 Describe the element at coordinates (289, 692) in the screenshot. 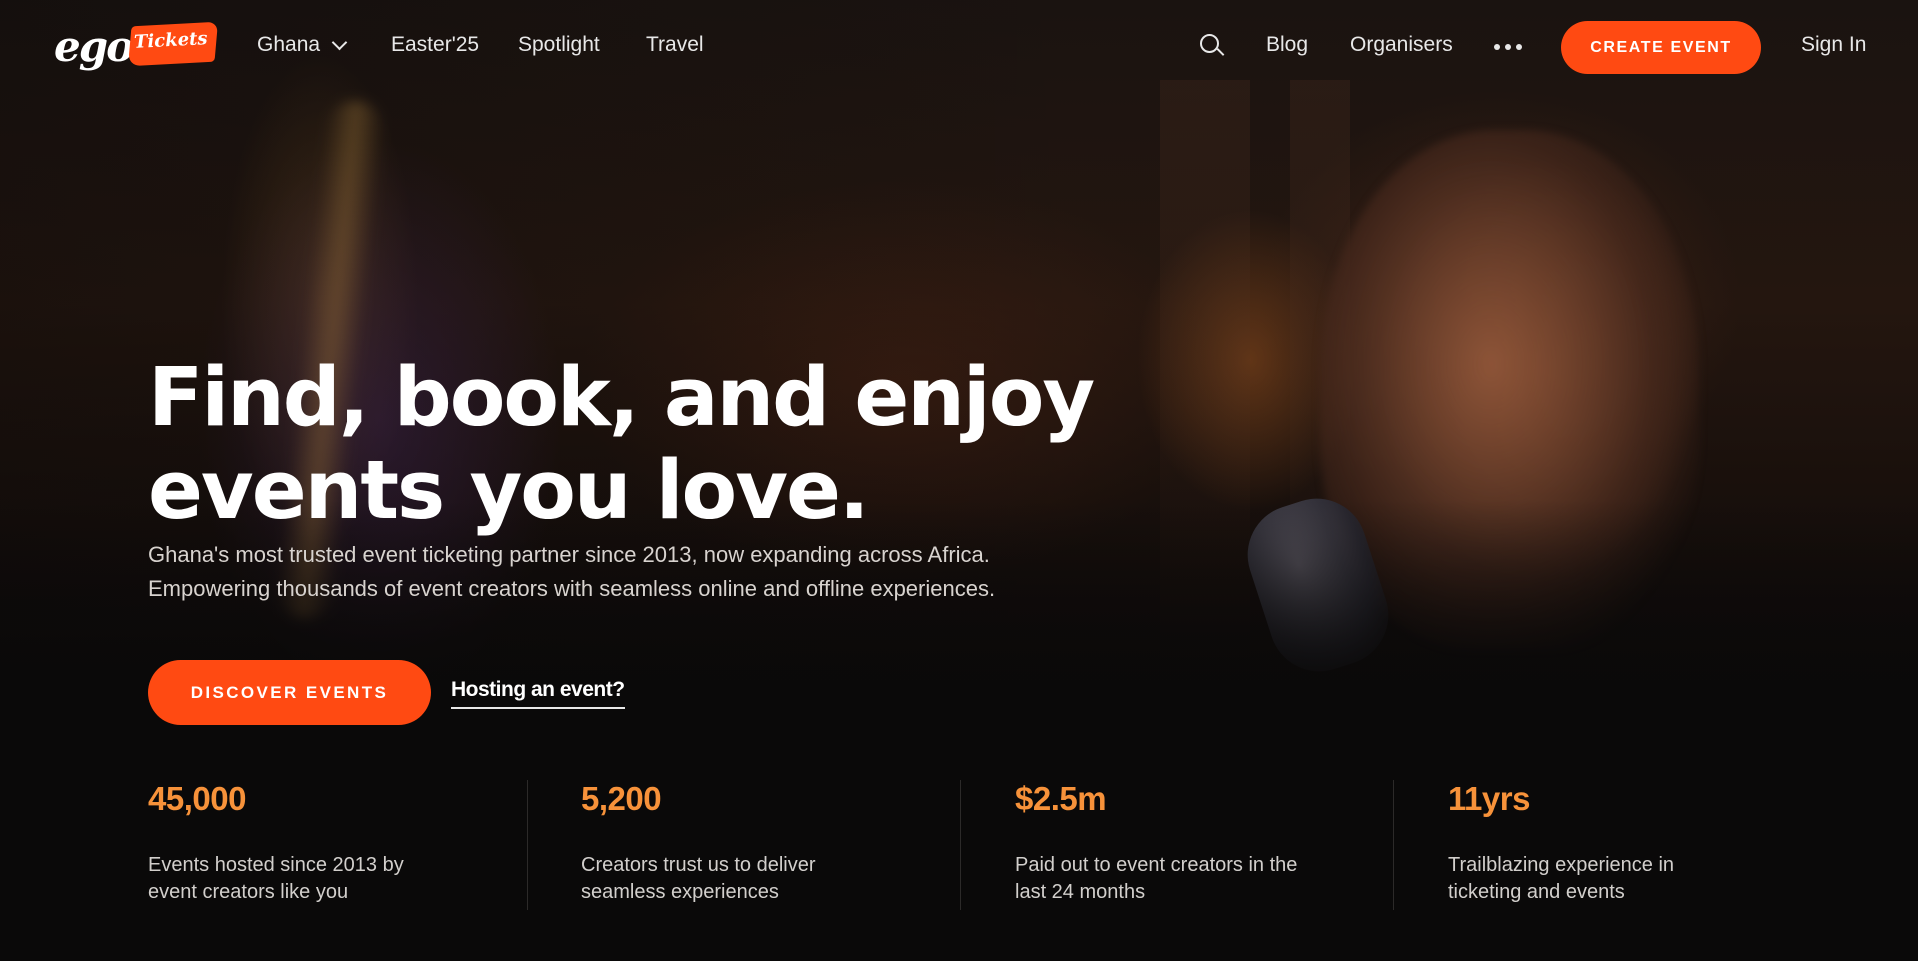

I see `discover-events-button: DISCOVER EVENTS` at that location.